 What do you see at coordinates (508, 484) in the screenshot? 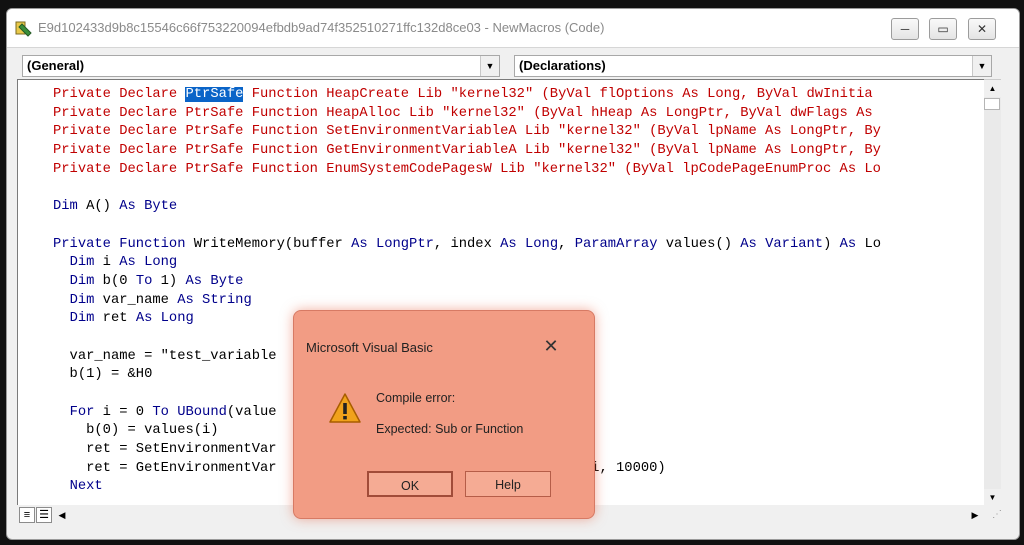
I see `help-button: Help` at bounding box center [508, 484].